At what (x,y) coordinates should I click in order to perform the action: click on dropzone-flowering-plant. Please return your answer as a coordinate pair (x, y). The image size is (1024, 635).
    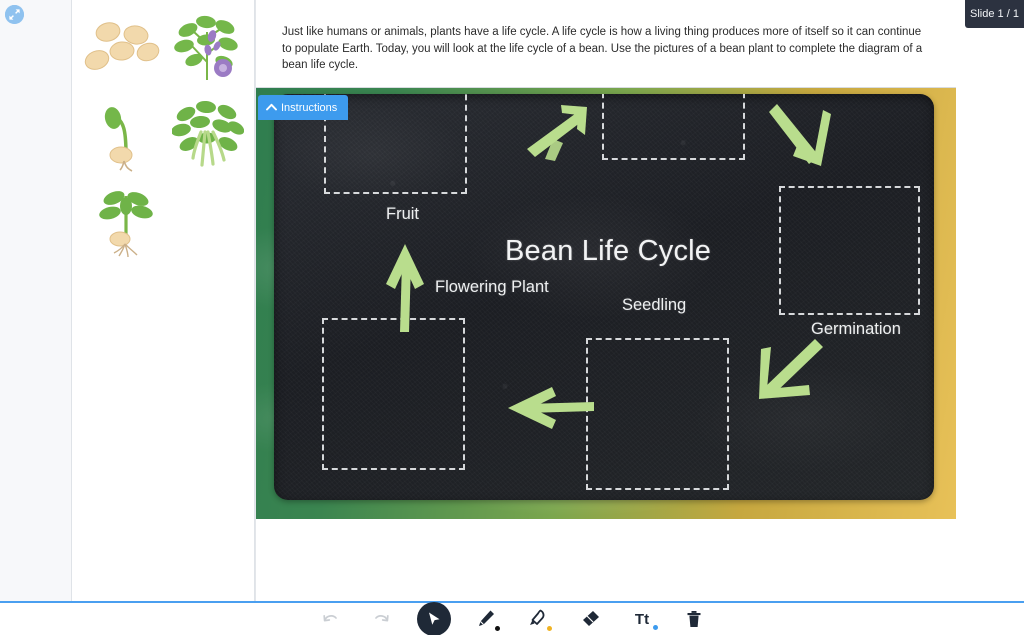
    Looking at the image, I should click on (393, 394).